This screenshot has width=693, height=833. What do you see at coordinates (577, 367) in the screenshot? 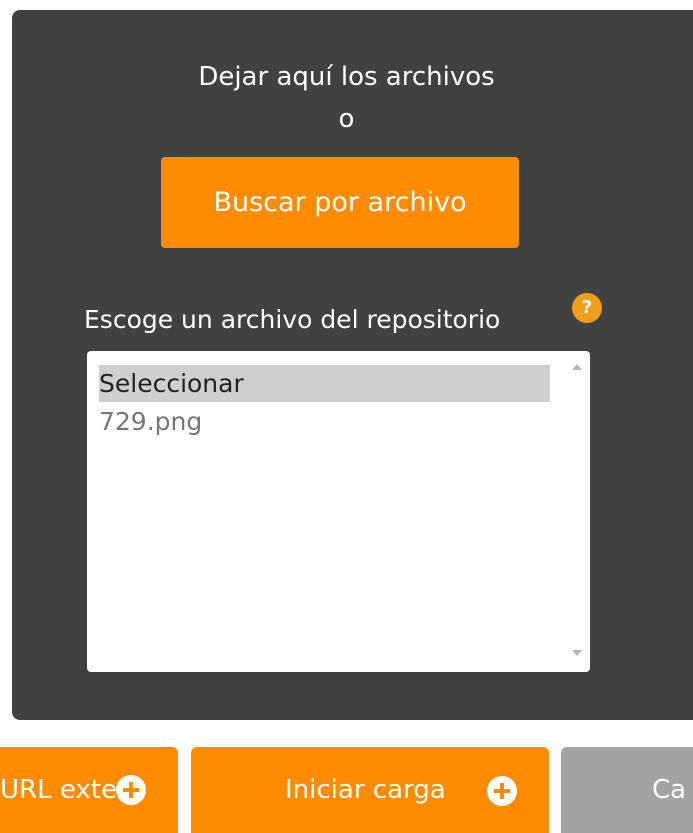
I see `scroll-up-arrow-icon` at bounding box center [577, 367].